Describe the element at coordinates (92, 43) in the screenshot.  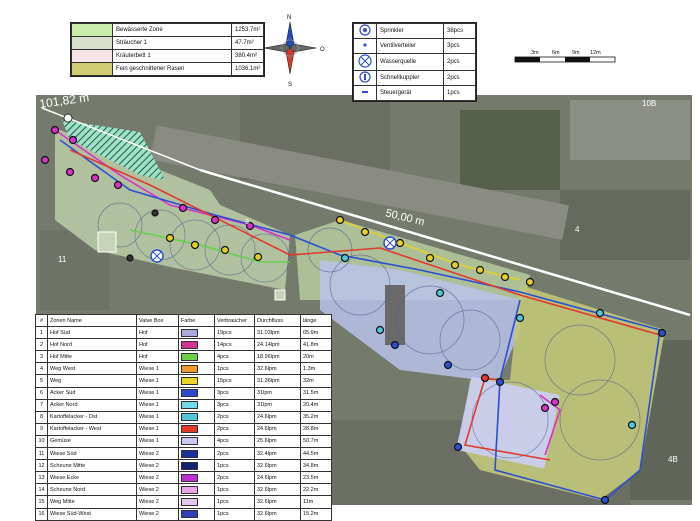
I see `area-swatch` at that location.